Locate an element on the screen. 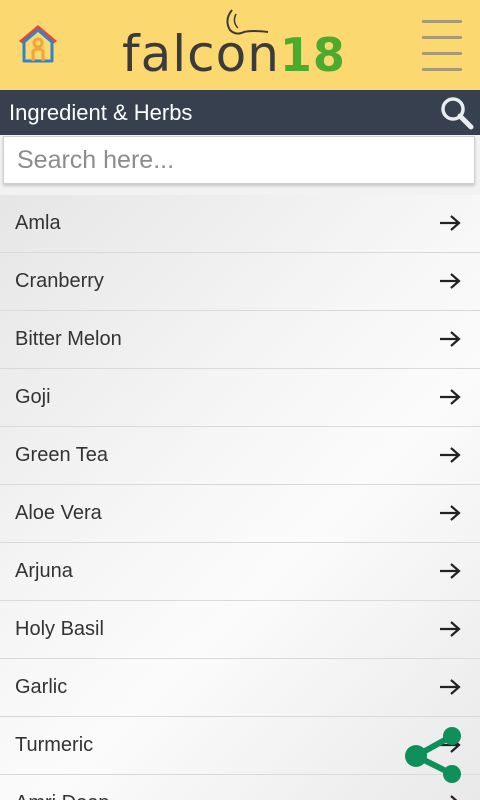  list-item-label: Arjuna is located at coordinates (44, 571).